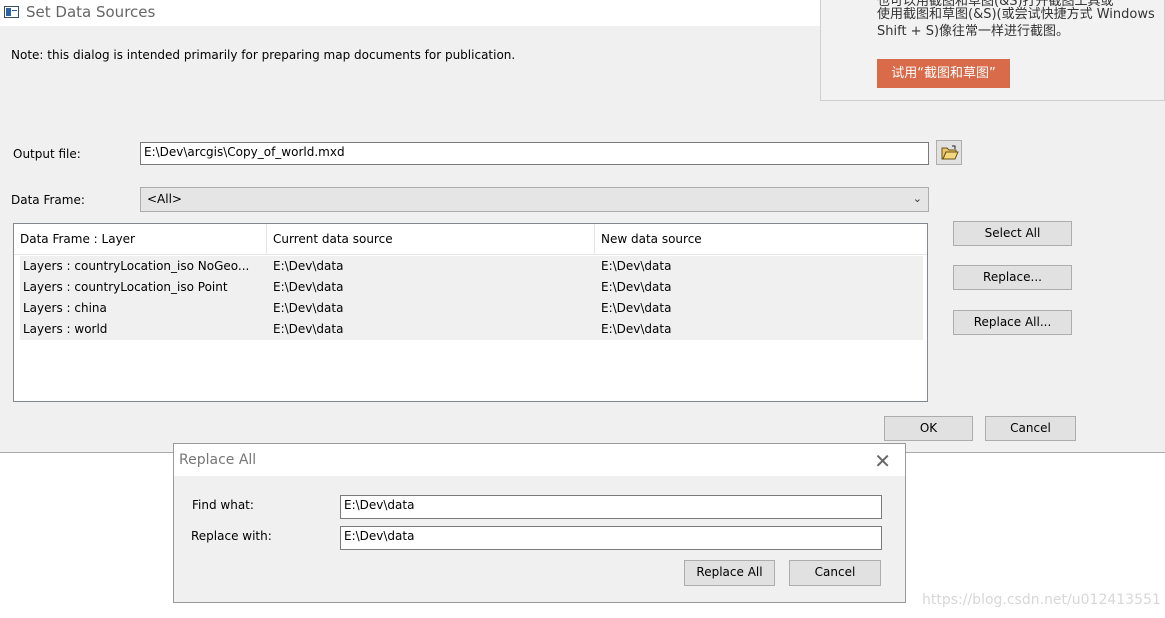 The height and width of the screenshot is (618, 1165). What do you see at coordinates (140, 239) in the screenshot?
I see `column-header-layer: Data Frame : Layer` at bounding box center [140, 239].